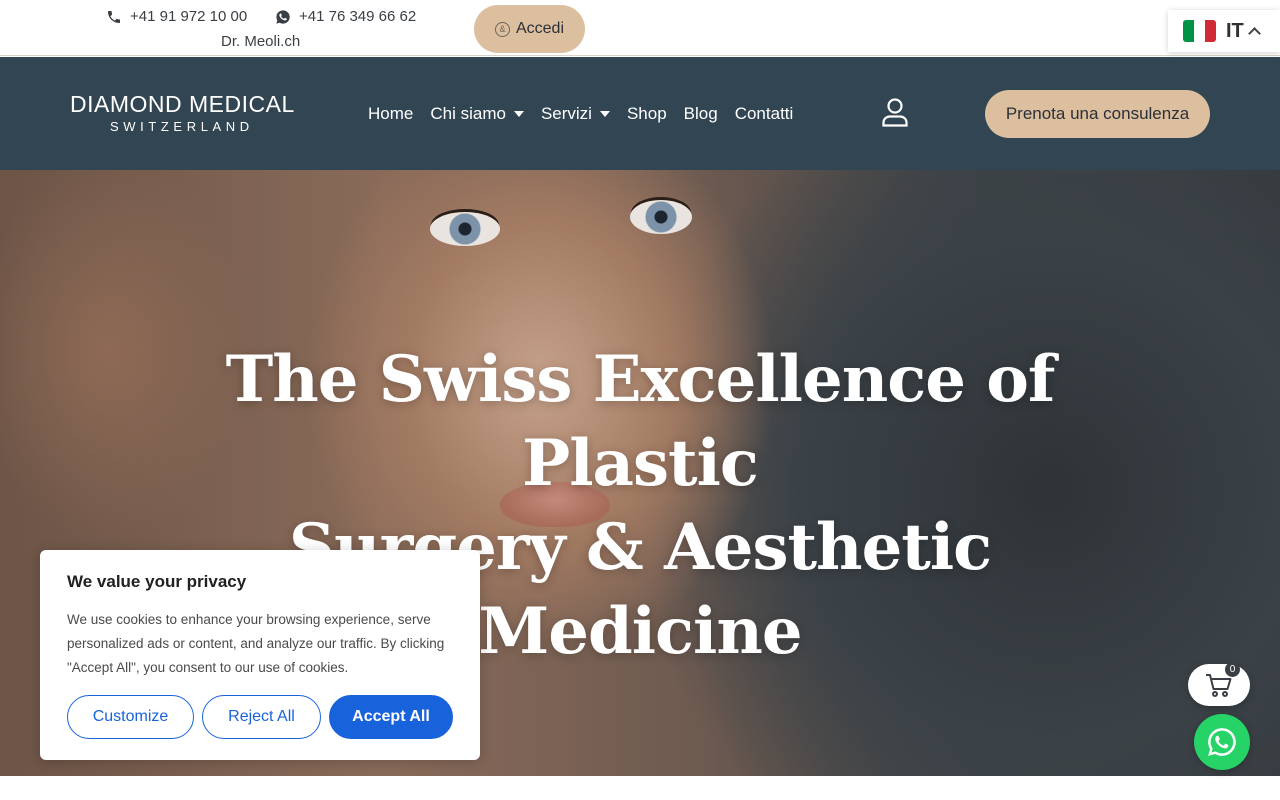 The image size is (1280, 800). Describe the element at coordinates (283, 16) in the screenshot. I see `whatsapp-small-icon` at that location.